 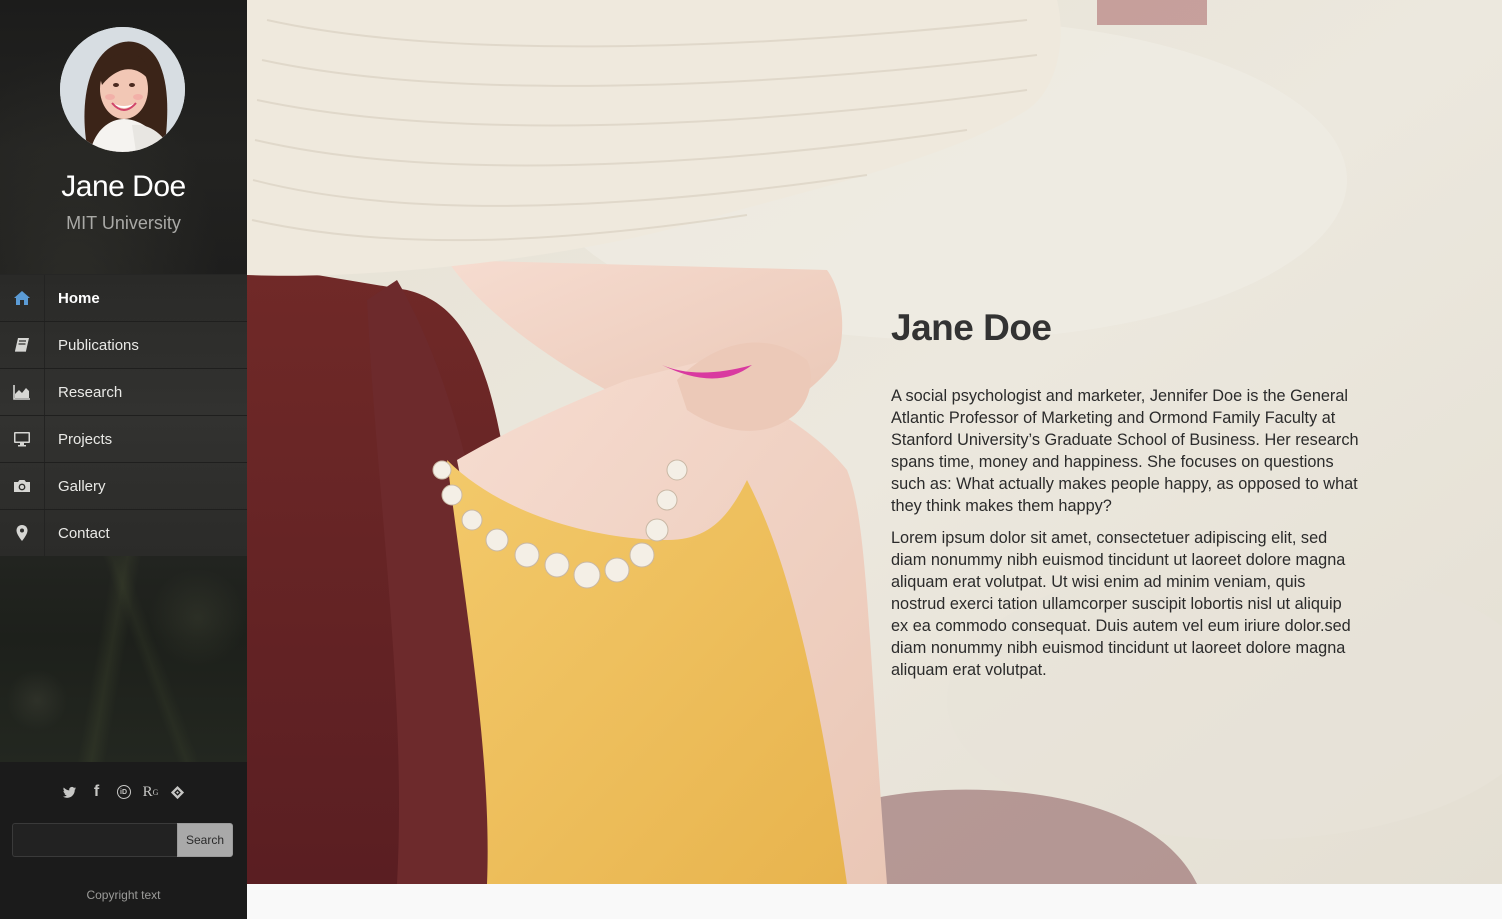 What do you see at coordinates (123, 659) in the screenshot?
I see `sidebar-background-image` at bounding box center [123, 659].